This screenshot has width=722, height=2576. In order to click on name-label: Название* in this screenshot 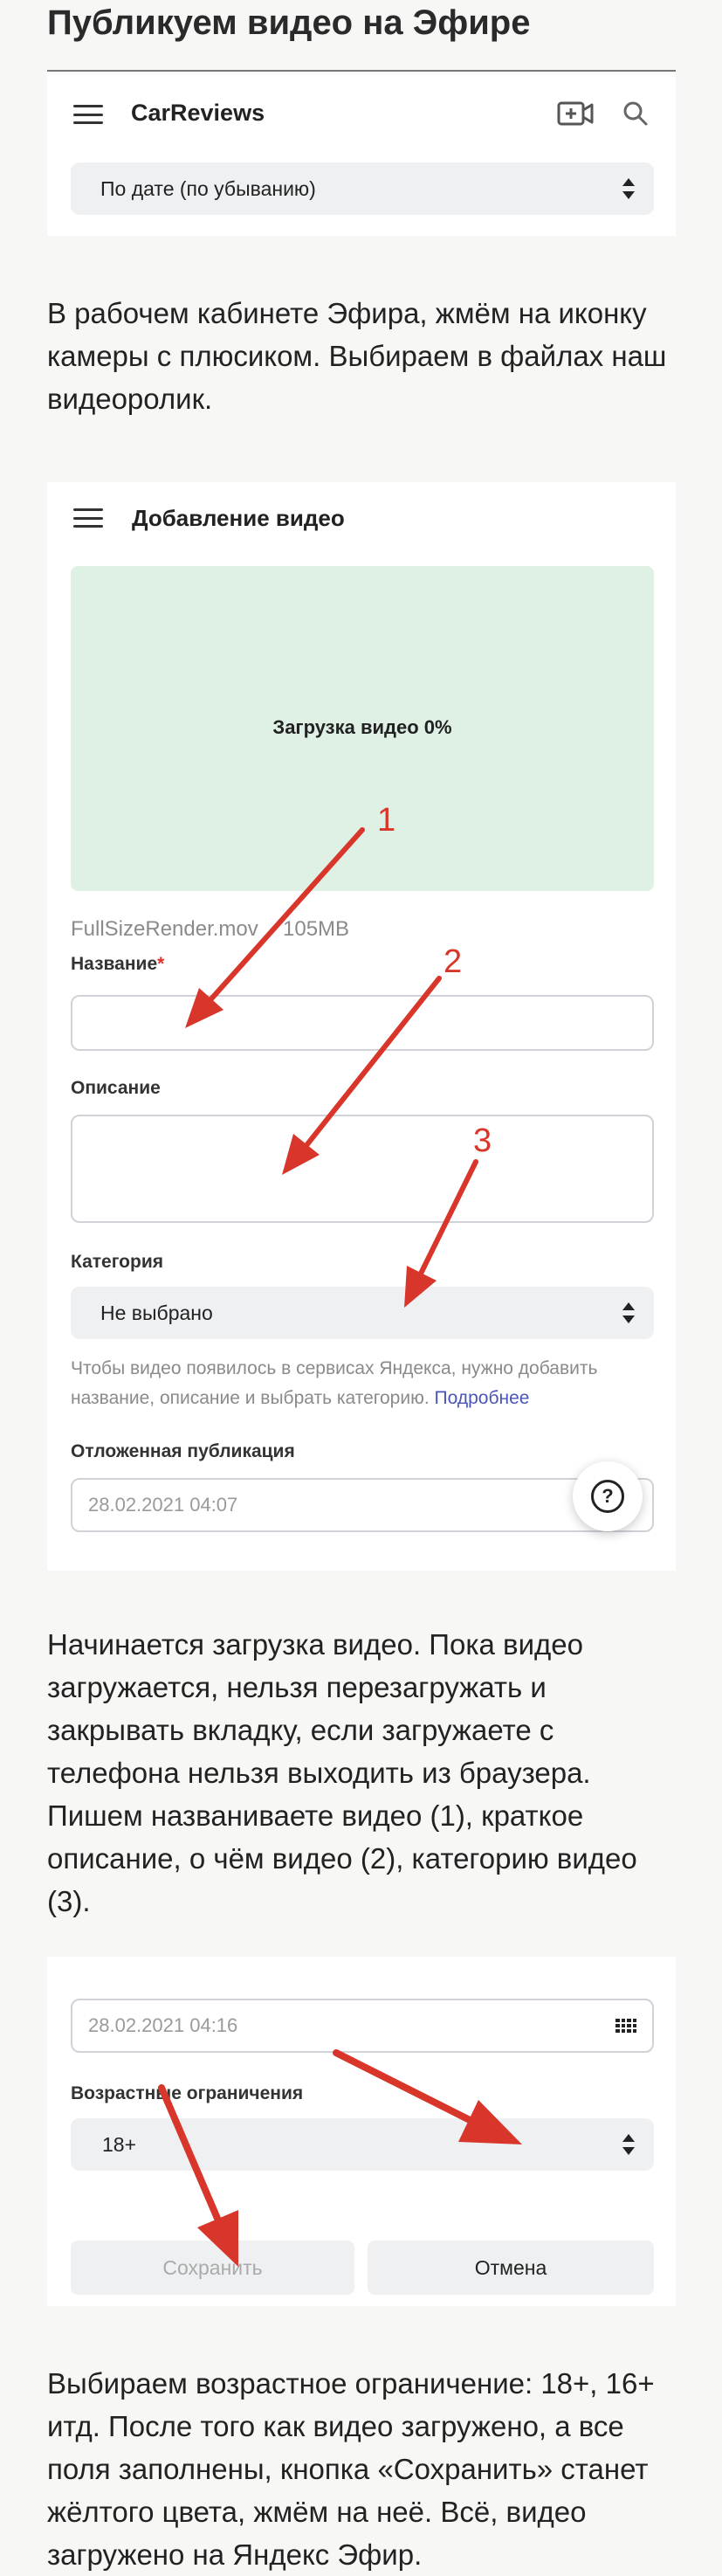, I will do `click(118, 964)`.